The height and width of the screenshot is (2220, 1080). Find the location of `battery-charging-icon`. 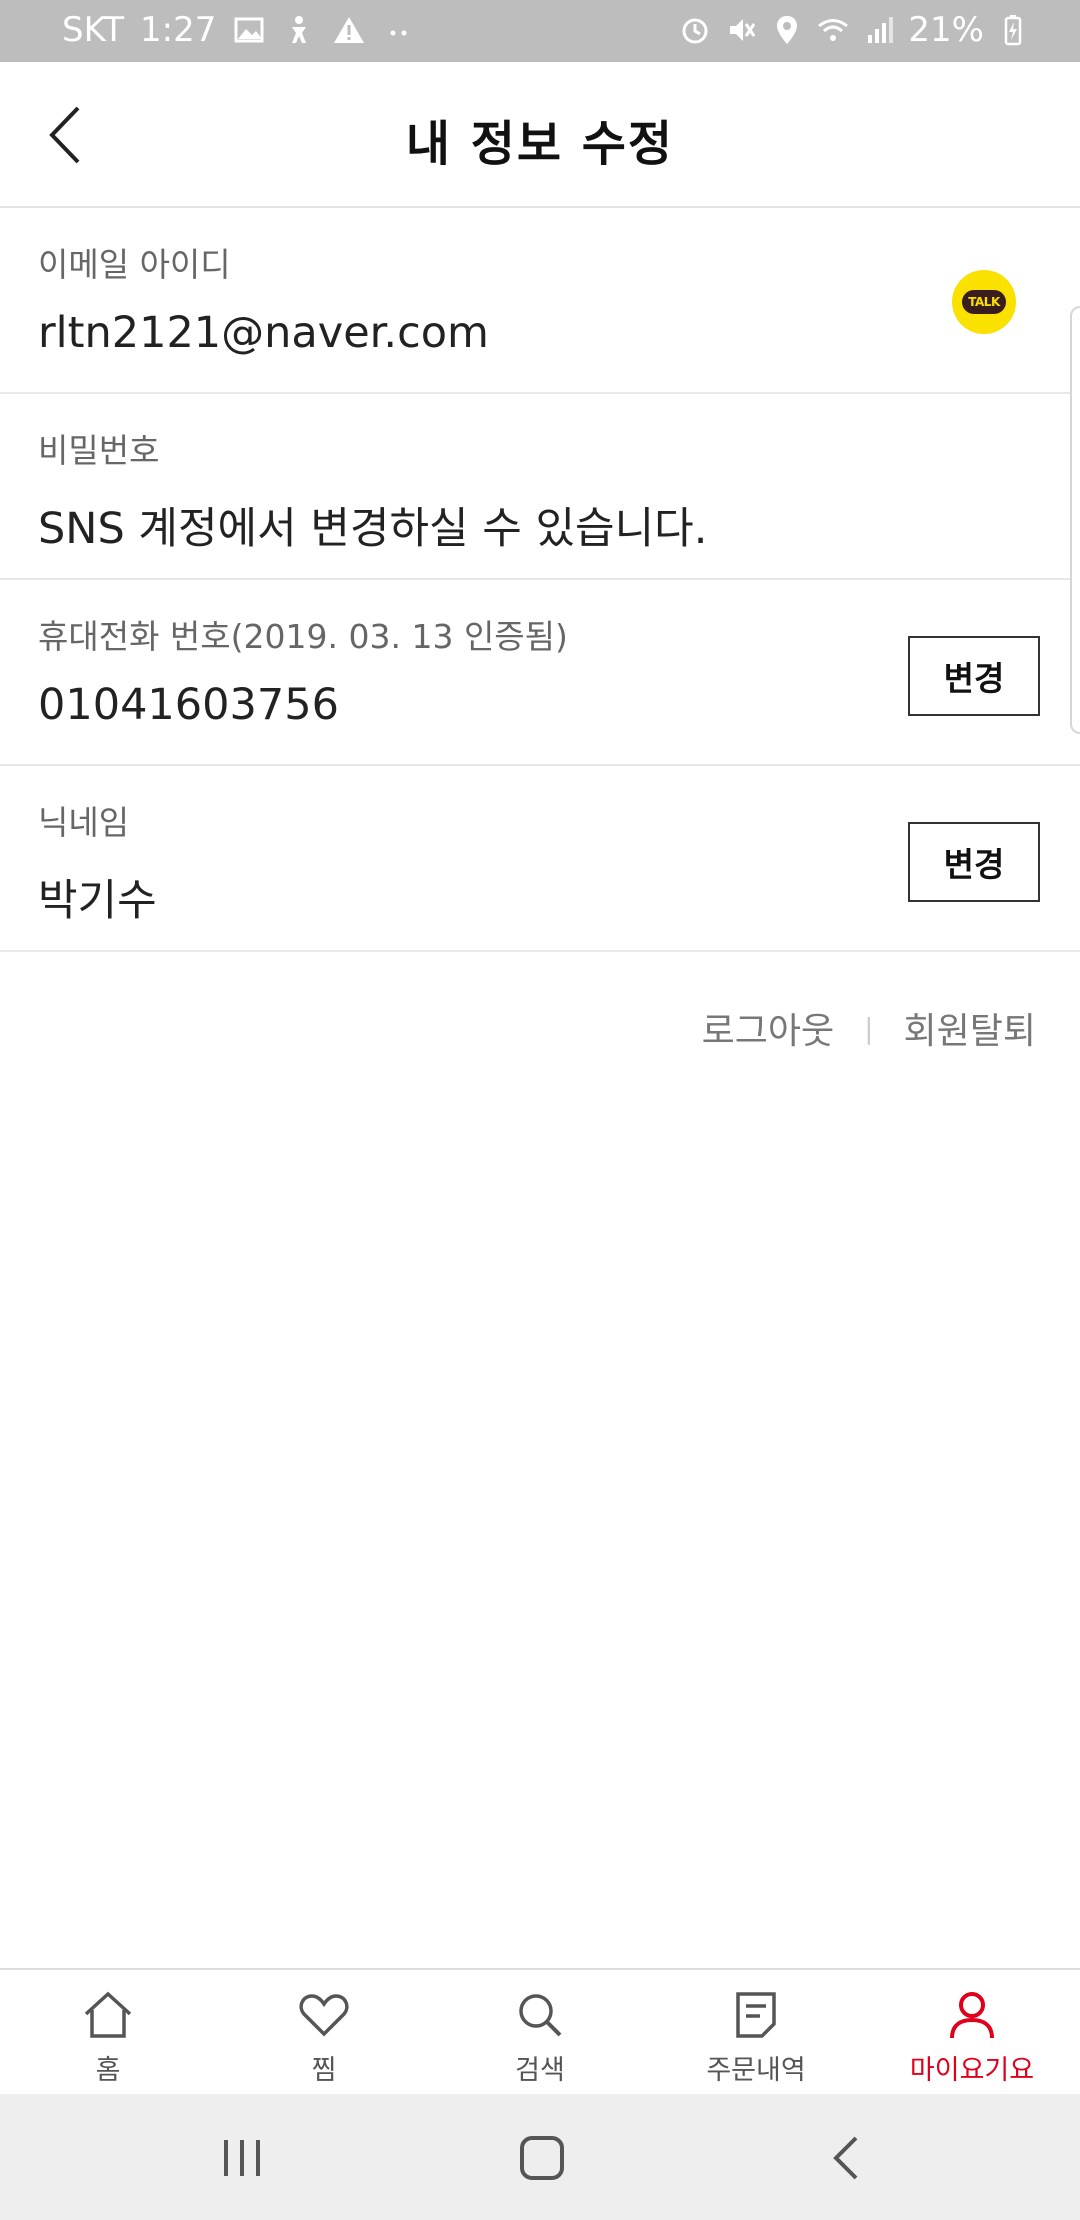

battery-charging-icon is located at coordinates (1013, 30).